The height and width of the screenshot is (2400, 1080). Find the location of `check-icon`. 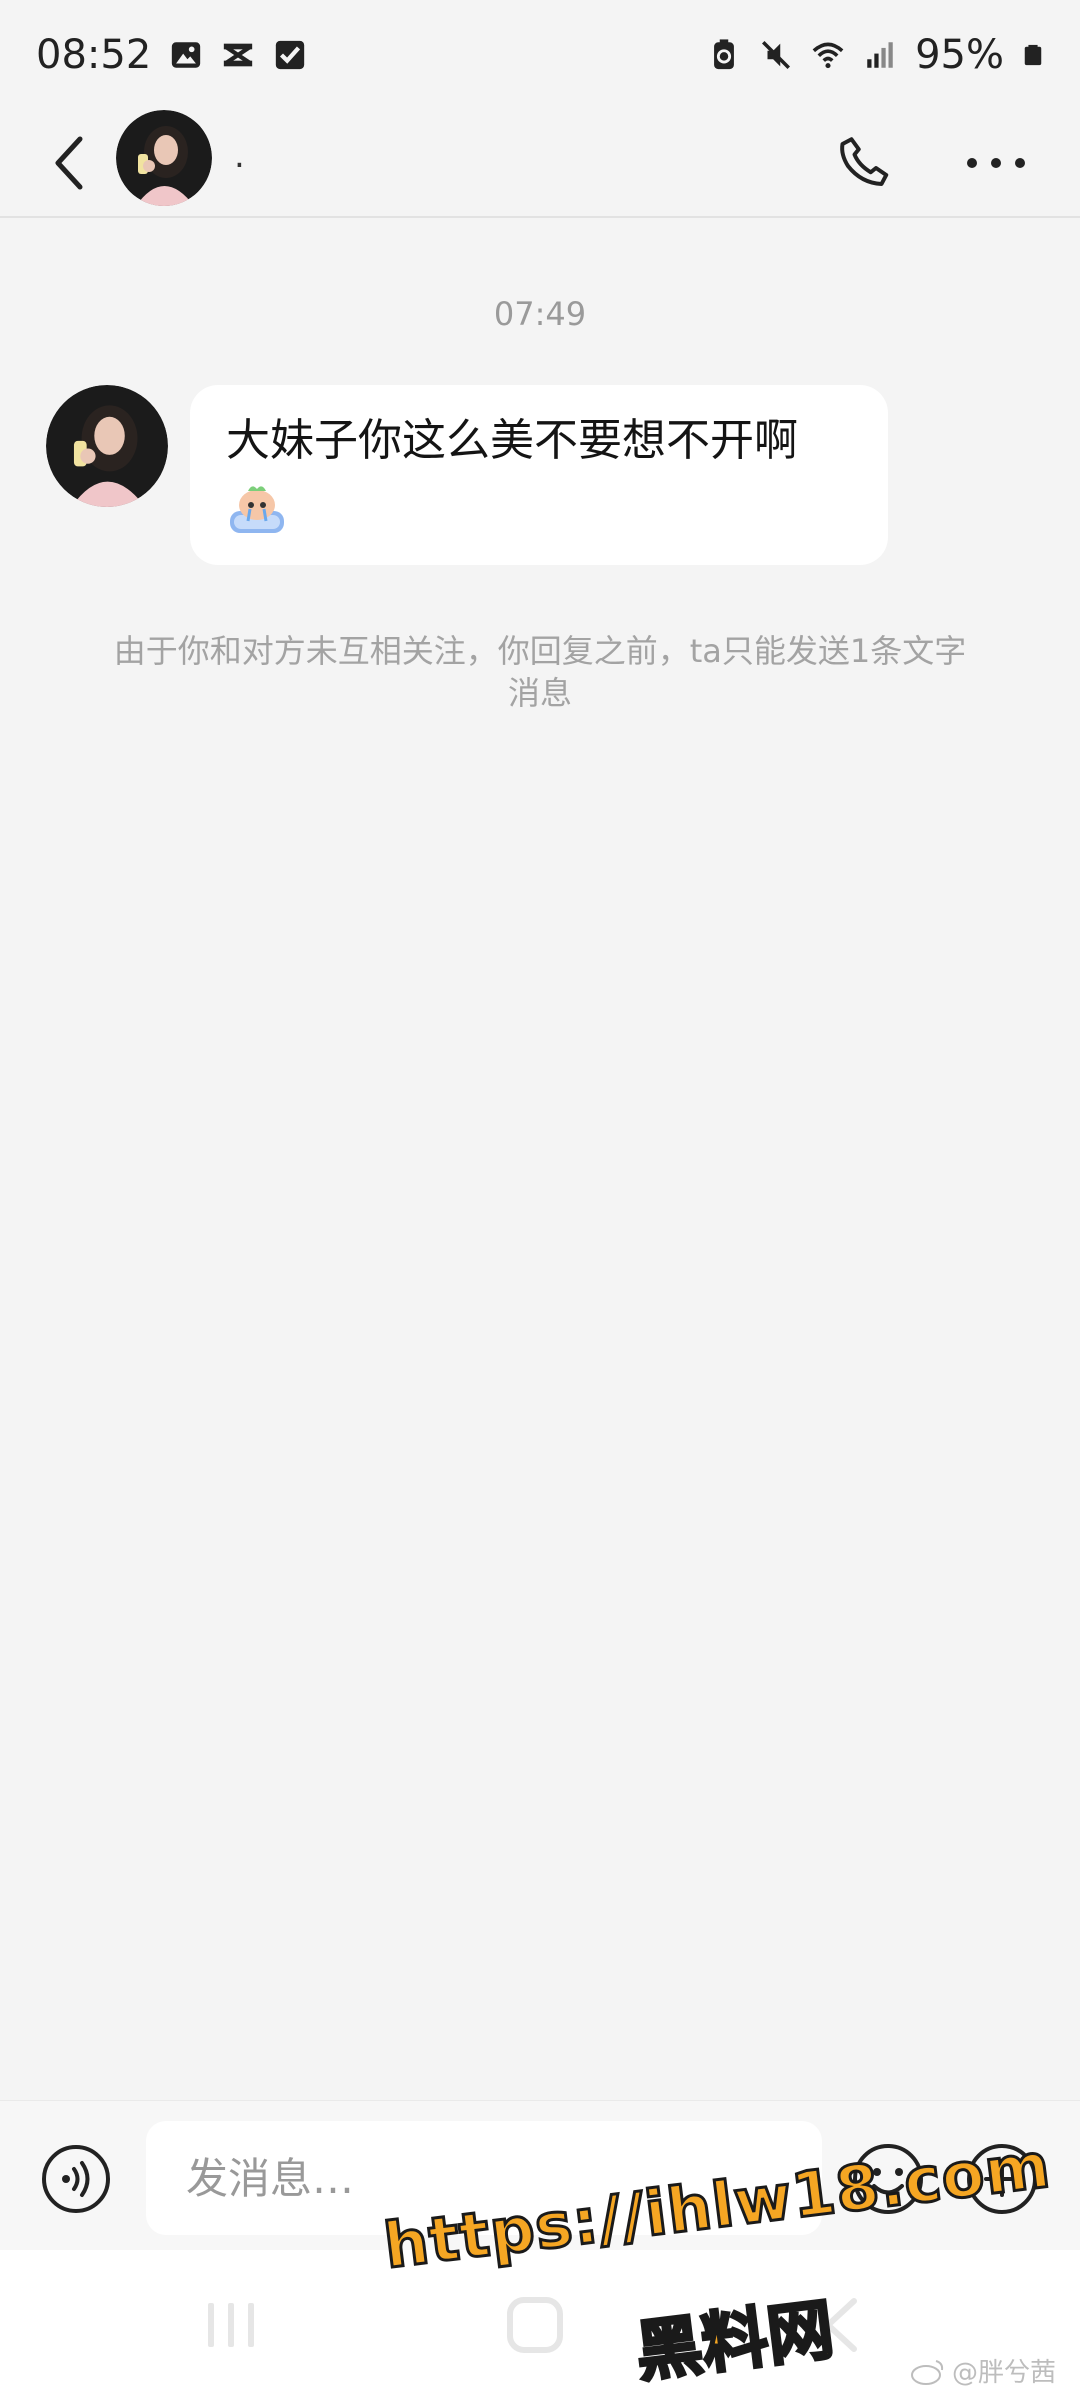

check-icon is located at coordinates (290, 55).